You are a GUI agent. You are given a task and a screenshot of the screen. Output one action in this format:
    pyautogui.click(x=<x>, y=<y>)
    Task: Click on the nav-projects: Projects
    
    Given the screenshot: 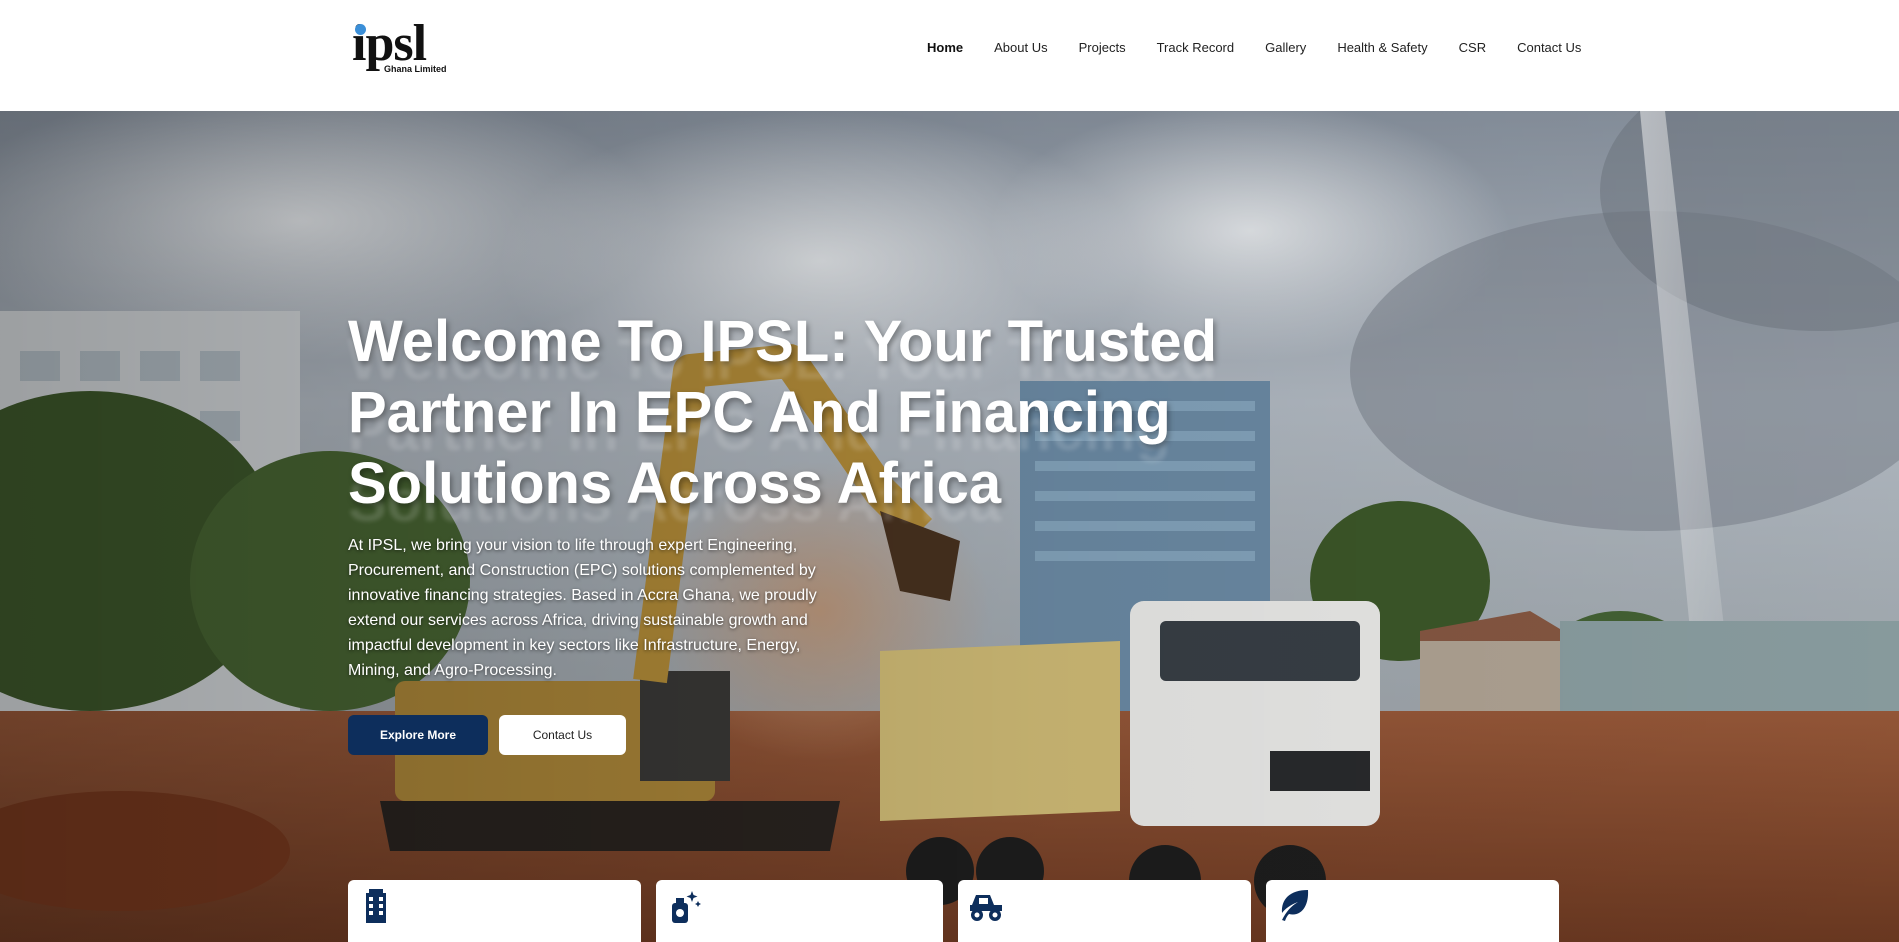 What is the action you would take?
    pyautogui.click(x=1102, y=47)
    